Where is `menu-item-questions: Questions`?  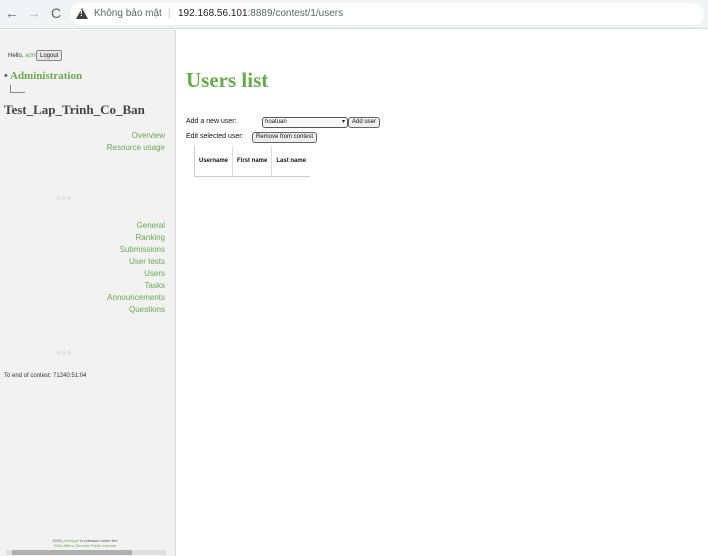 menu-item-questions: Questions is located at coordinates (136, 310).